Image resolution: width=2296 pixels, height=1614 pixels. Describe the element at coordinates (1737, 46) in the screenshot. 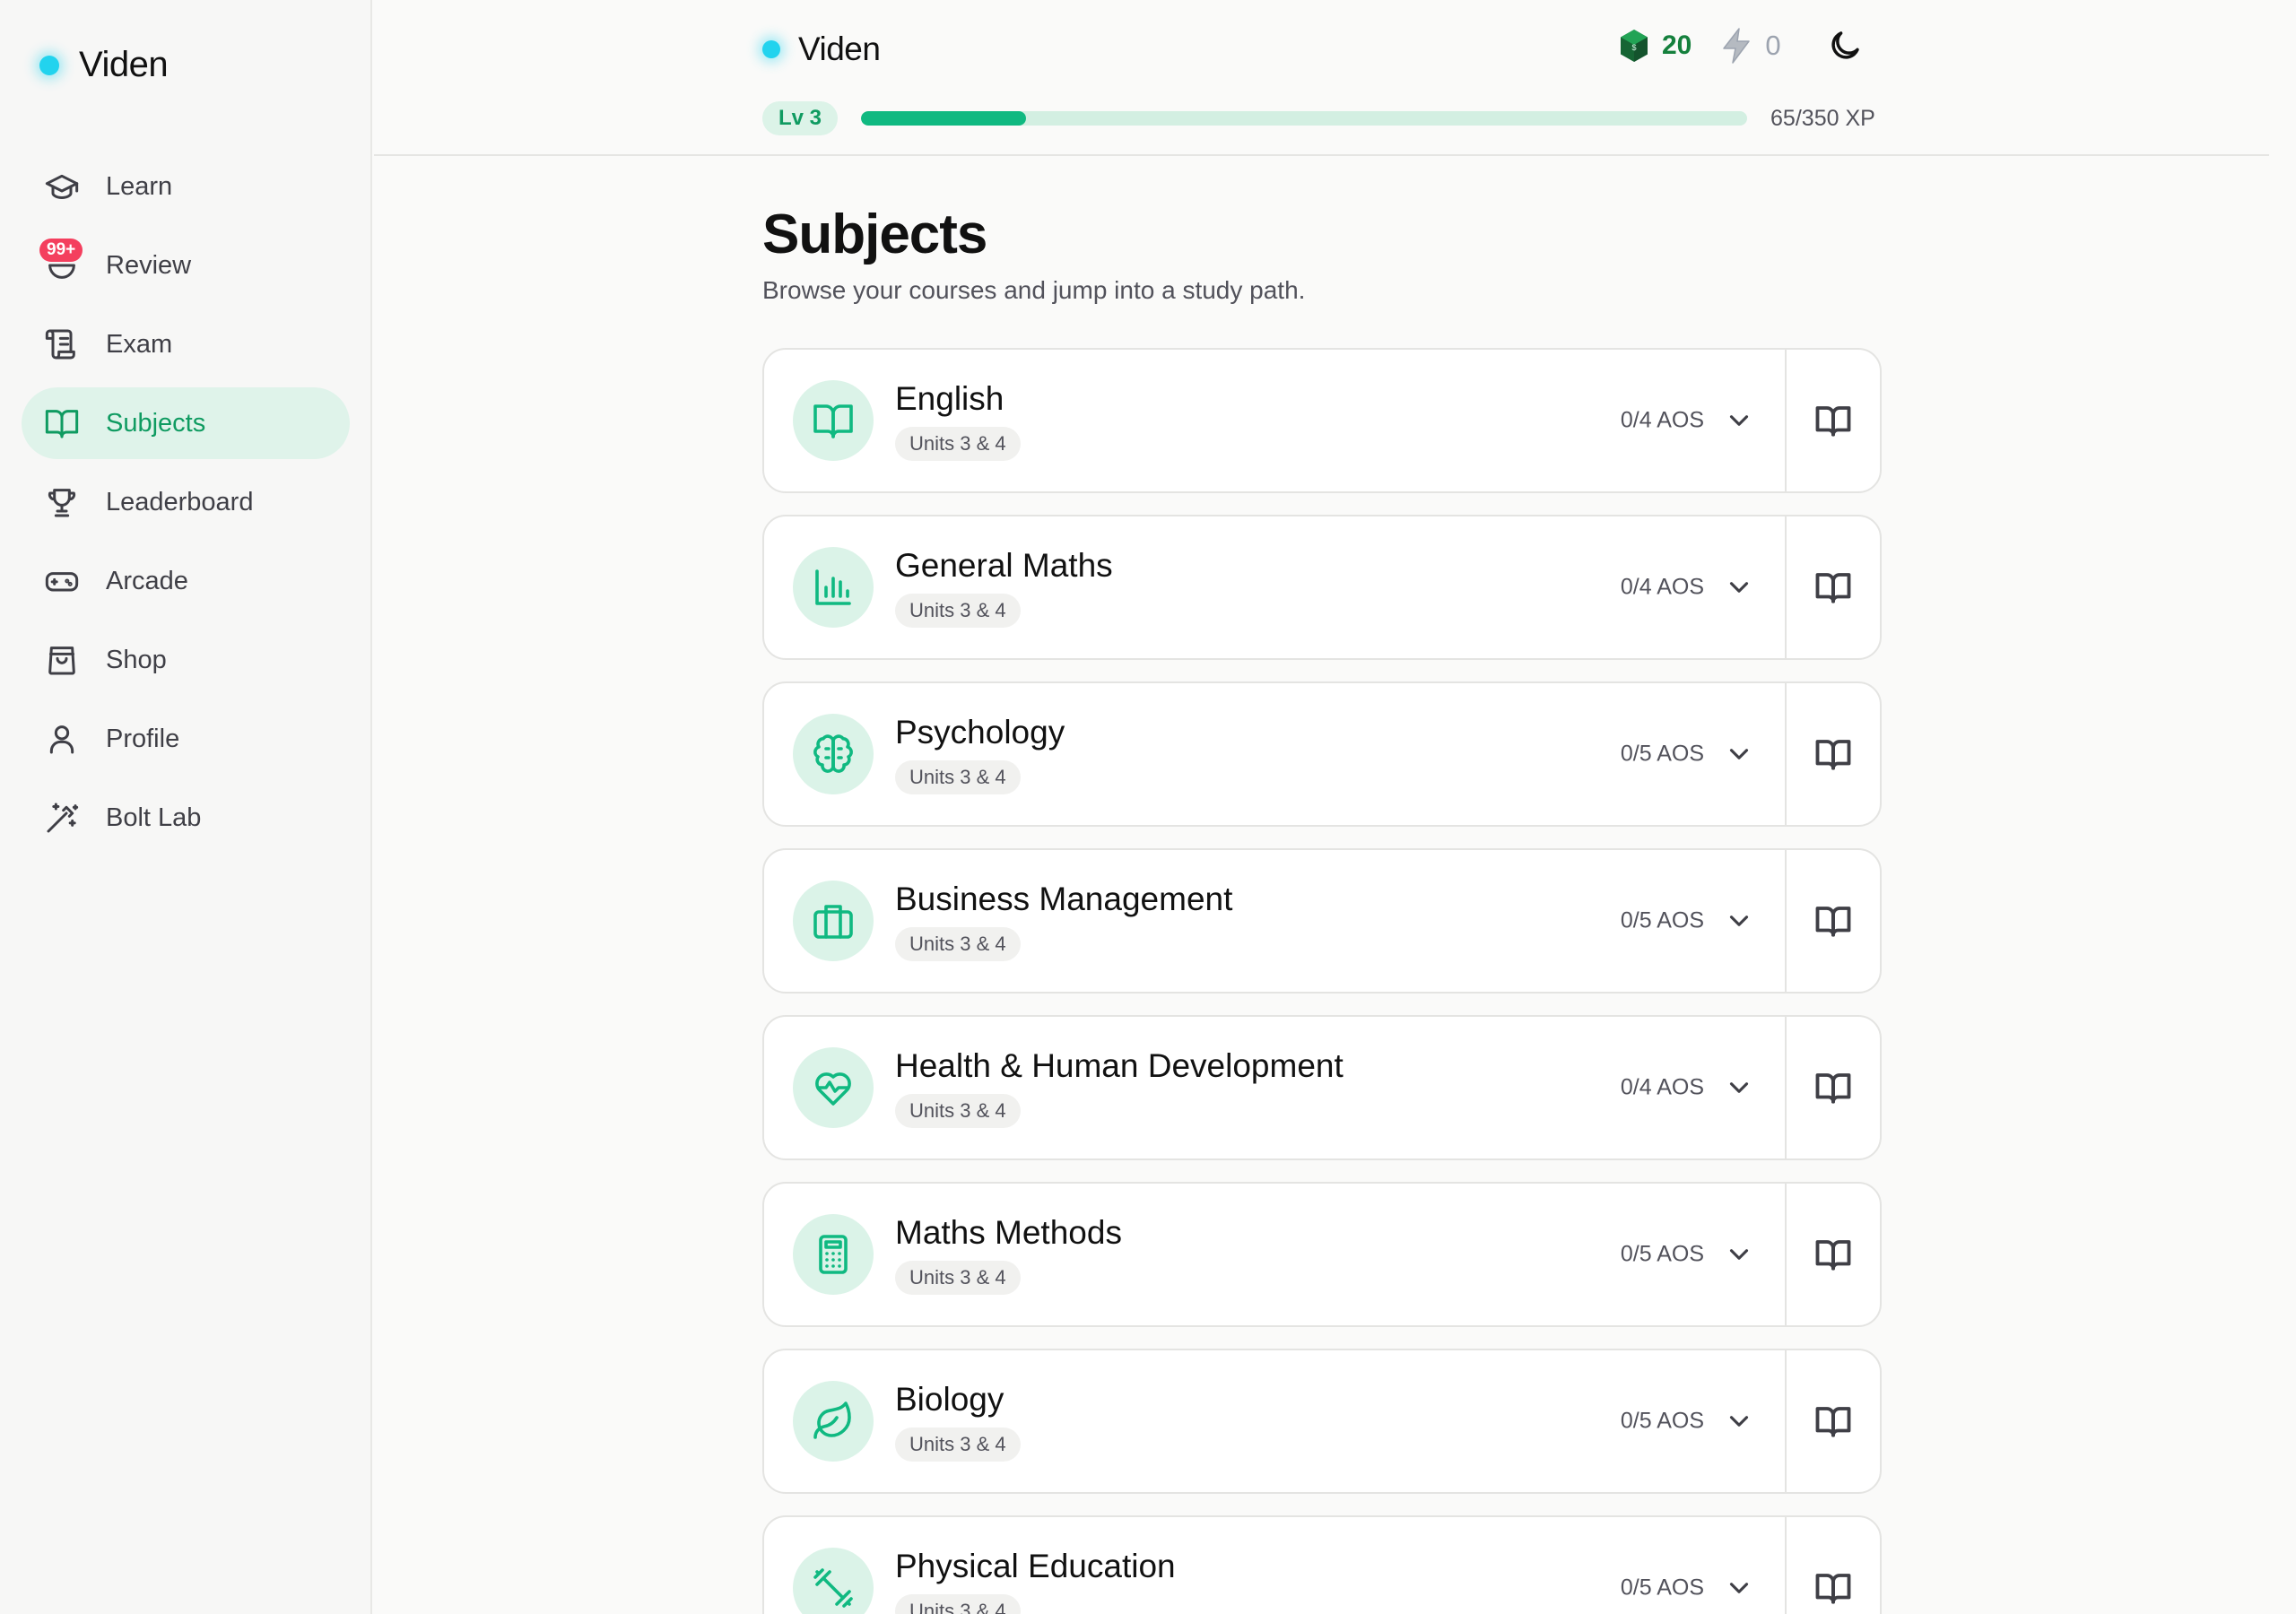

I see `bolt-icon` at that location.